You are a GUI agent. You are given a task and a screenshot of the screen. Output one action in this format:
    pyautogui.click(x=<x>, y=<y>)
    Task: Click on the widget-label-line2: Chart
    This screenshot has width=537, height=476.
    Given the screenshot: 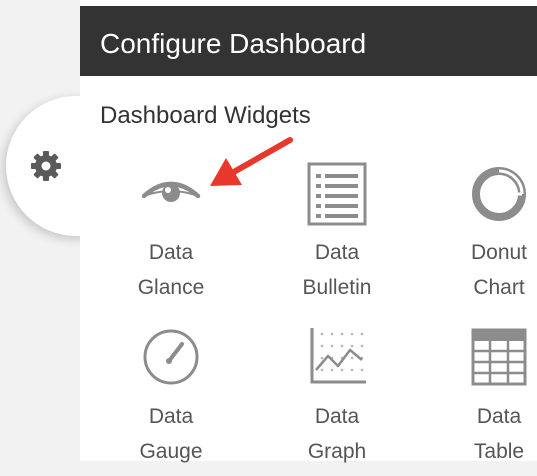 What is the action you would take?
    pyautogui.click(x=499, y=287)
    